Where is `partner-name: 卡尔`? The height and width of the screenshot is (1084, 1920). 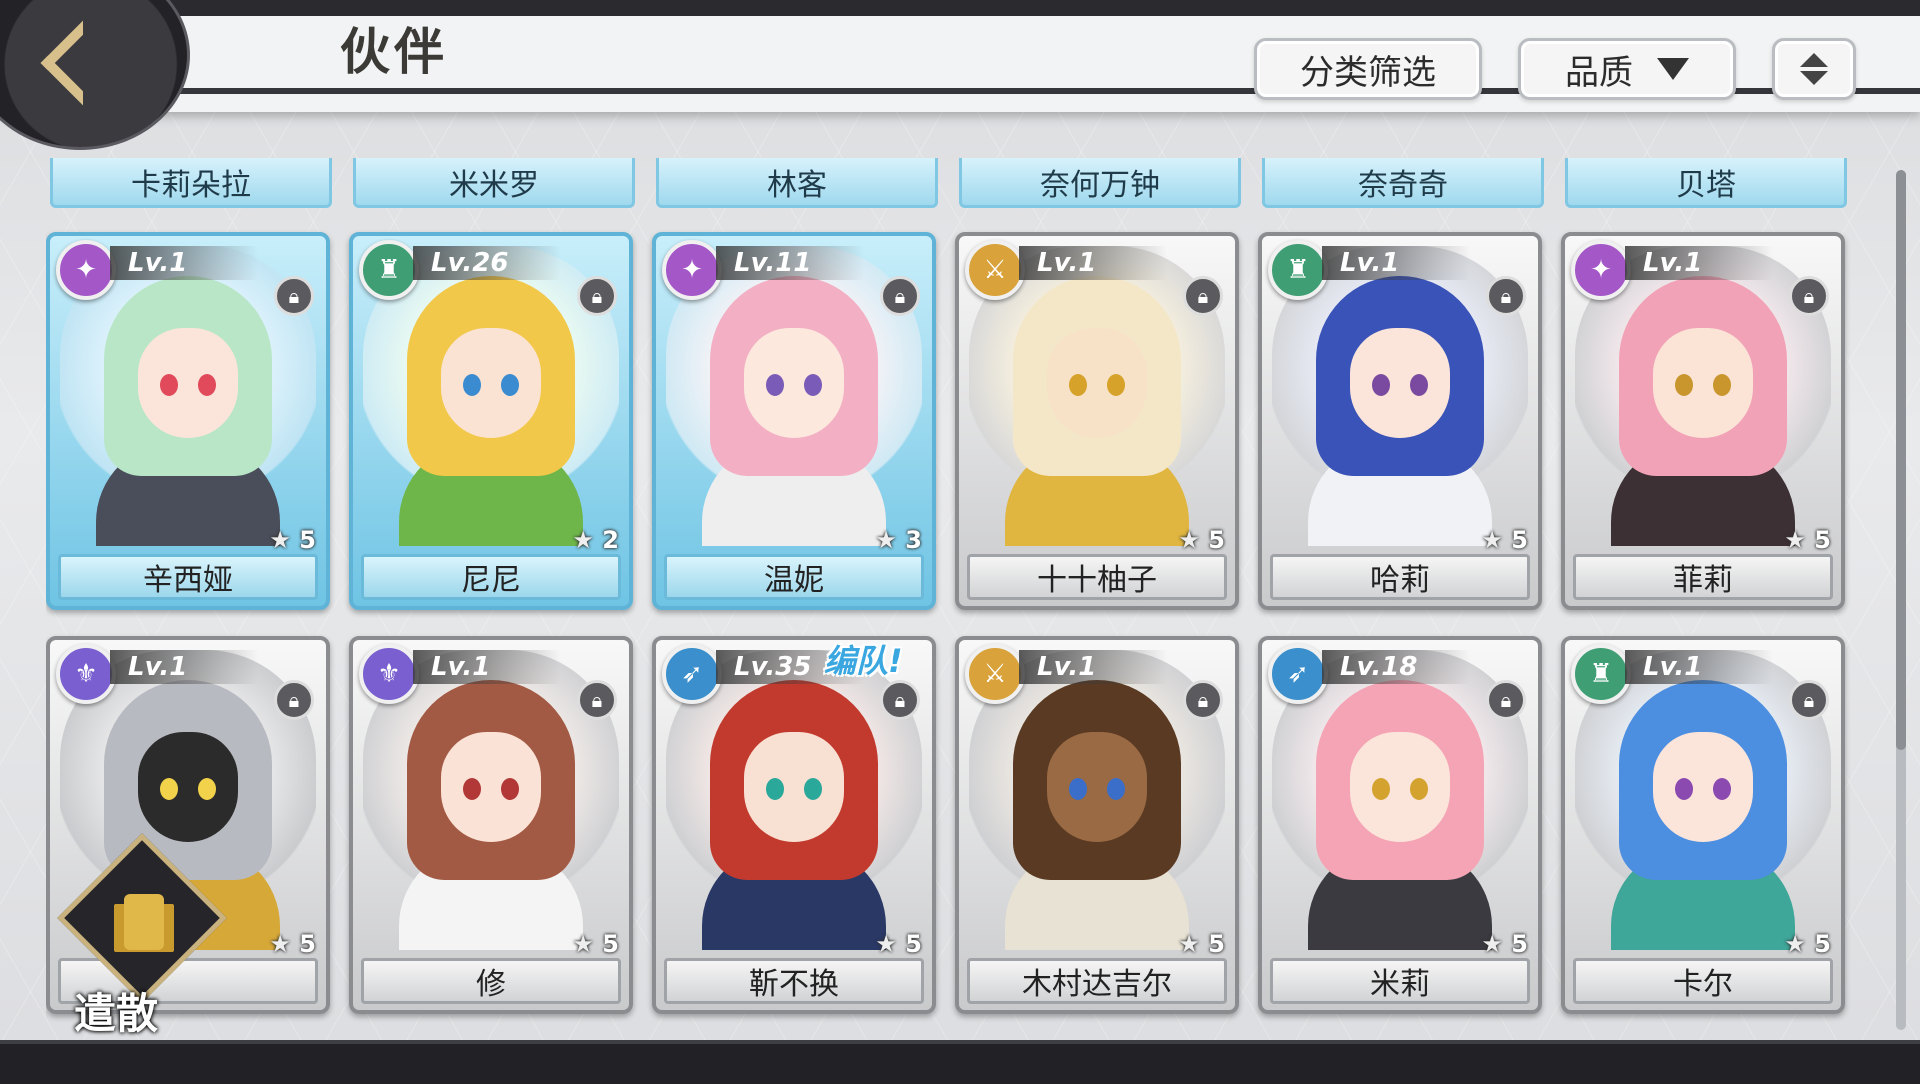 partner-name: 卡尔 is located at coordinates (1703, 981).